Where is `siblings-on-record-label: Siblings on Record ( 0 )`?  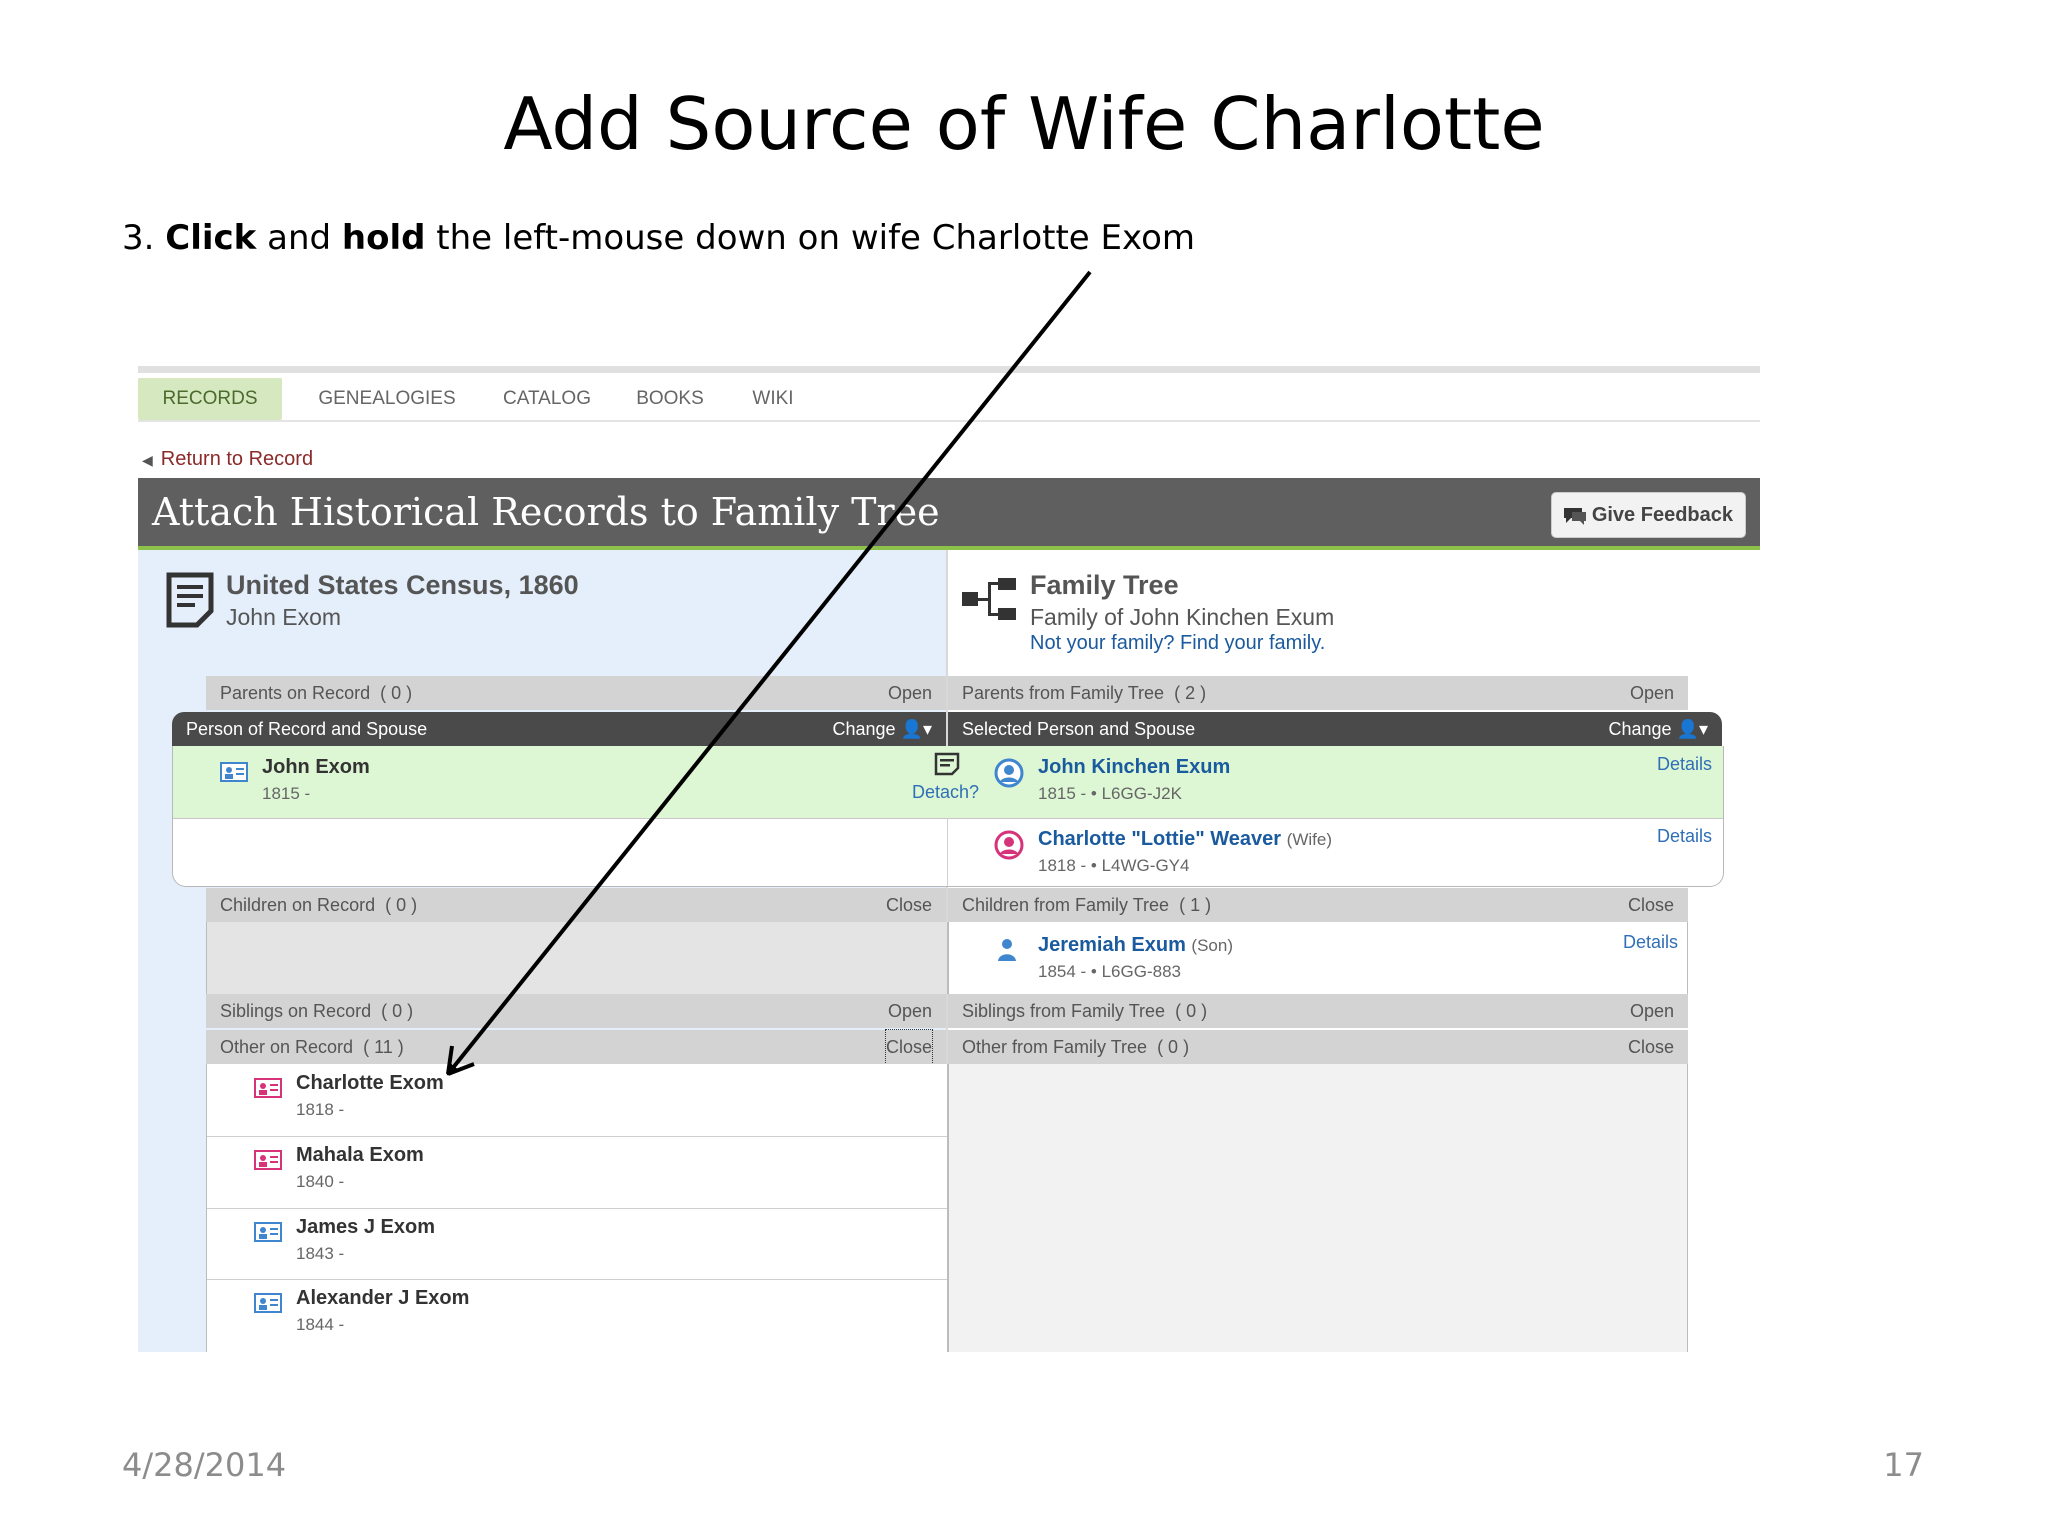
siblings-on-record-label: Siblings on Record ( 0 ) is located at coordinates (316, 1011).